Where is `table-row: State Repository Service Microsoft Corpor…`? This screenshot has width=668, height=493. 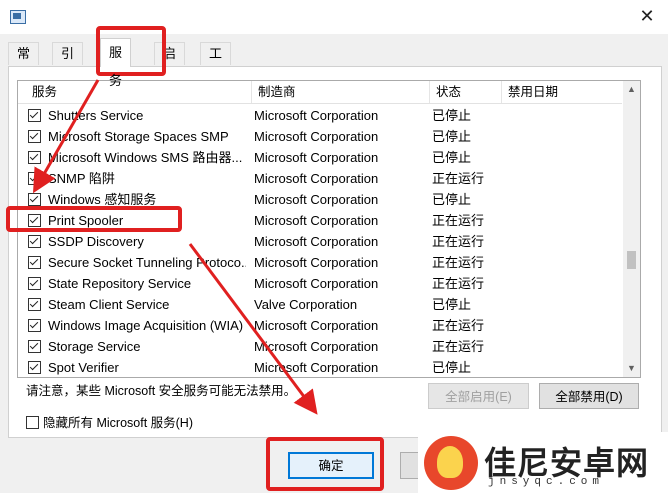 table-row: State Repository Service Microsoft Corpor… is located at coordinates (320, 283).